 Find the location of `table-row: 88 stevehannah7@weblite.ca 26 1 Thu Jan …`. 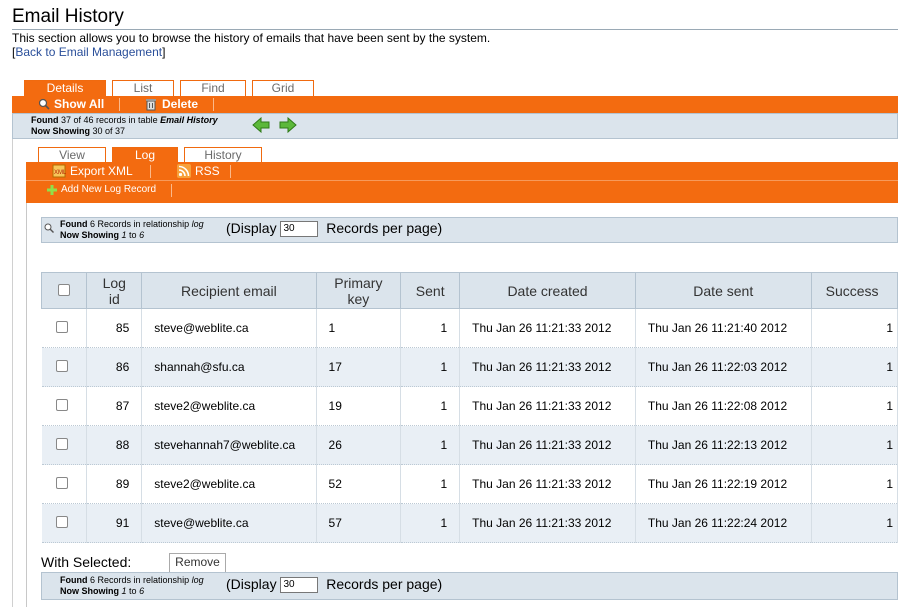

table-row: 88 stevehannah7@weblite.ca 26 1 Thu Jan … is located at coordinates (469, 445).